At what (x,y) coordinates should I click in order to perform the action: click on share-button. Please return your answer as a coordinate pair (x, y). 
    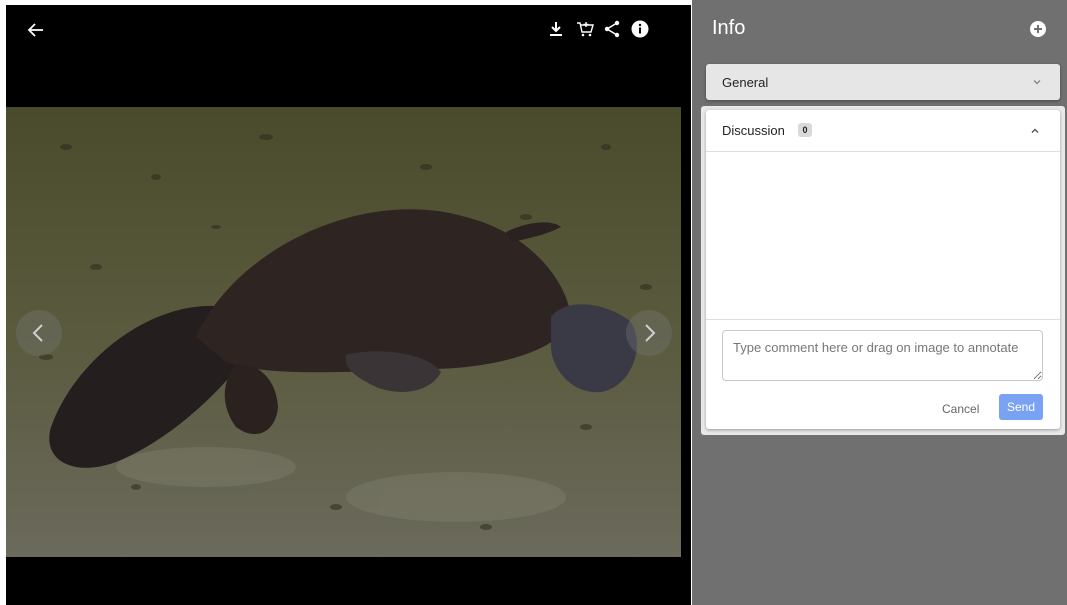
    Looking at the image, I should click on (612, 29).